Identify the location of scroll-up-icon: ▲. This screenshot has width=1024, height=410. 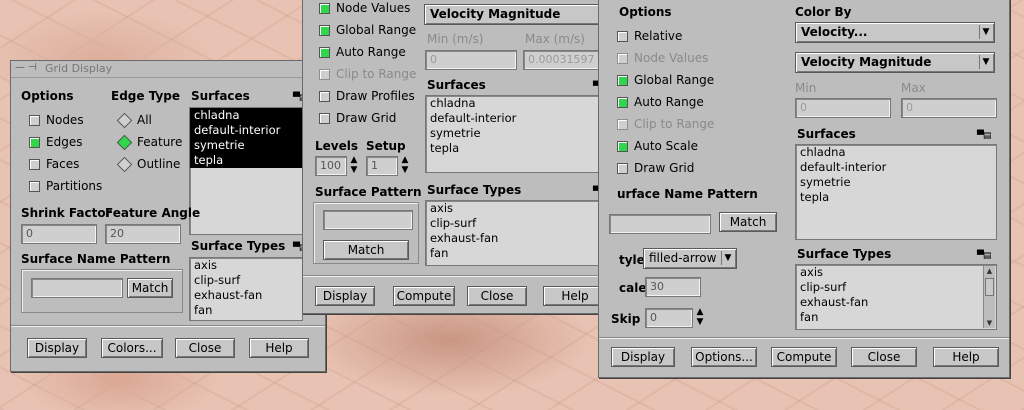
(989, 271).